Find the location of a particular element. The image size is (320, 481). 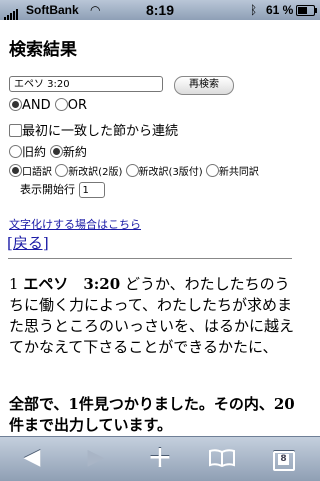

new-testament-label: 新約 is located at coordinates (74, 152).